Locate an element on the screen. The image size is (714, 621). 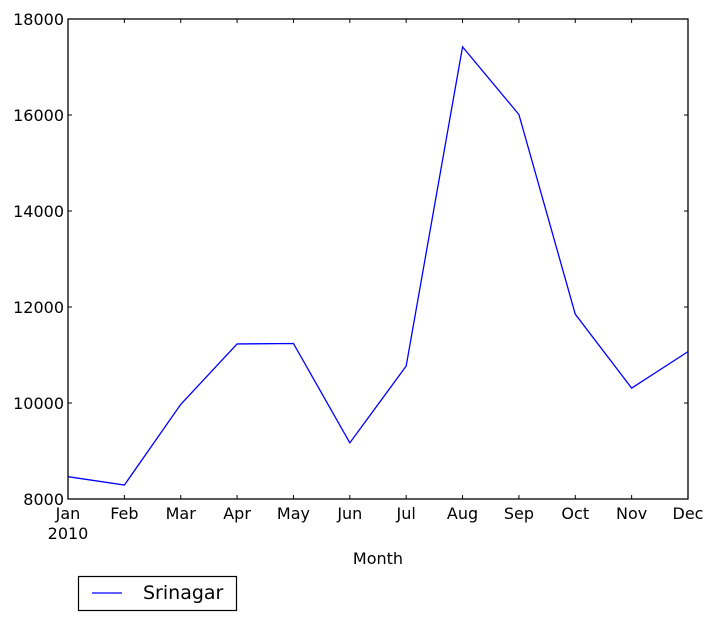
y-tick-label: 10000 is located at coordinates (38, 403).